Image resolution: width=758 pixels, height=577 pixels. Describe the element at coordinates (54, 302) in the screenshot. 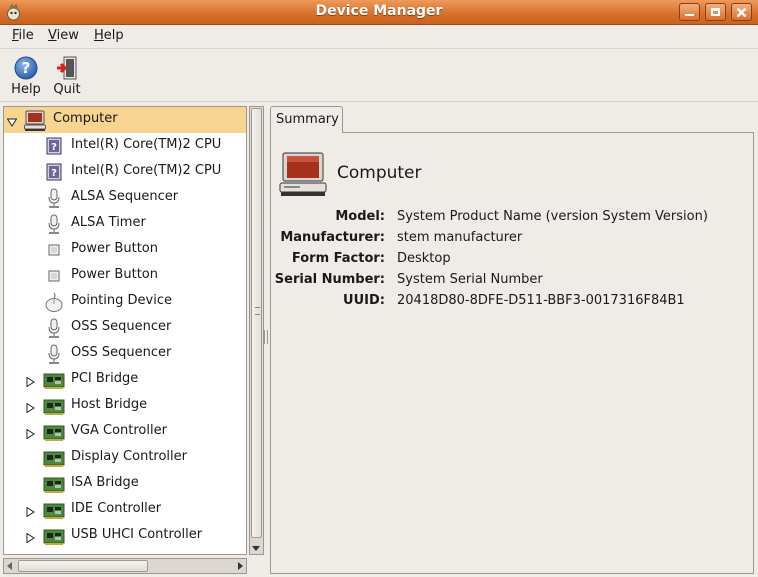

I see `mouse-icon` at that location.